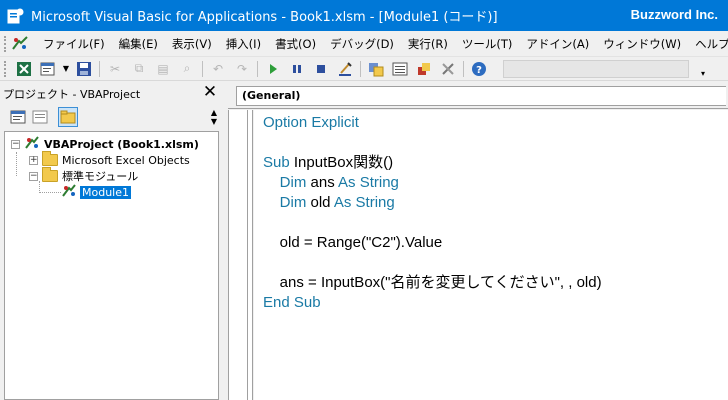 The width and height of the screenshot is (728, 400). I want to click on tree-node-excel-objects: + Microsoft Excel Objects, so click(109, 159).